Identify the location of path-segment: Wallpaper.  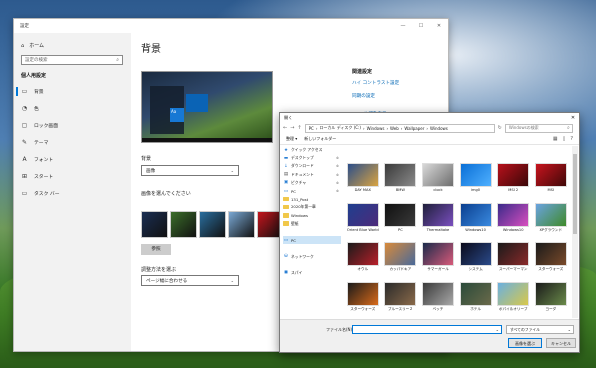
(414, 128).